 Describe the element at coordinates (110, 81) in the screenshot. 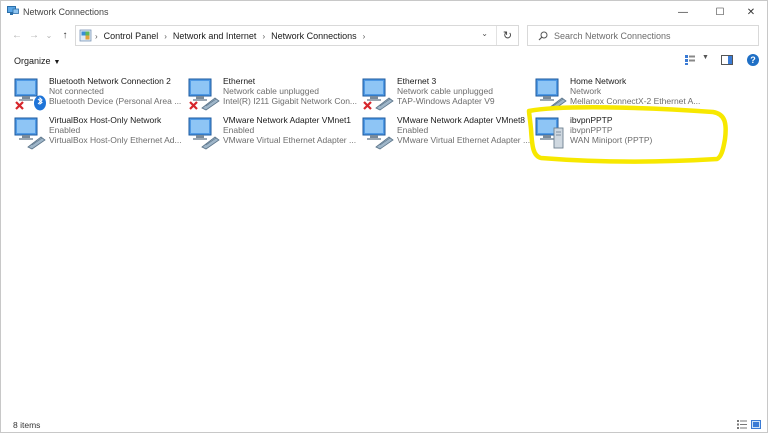

I see `connection-name: Bluetooth Network Connection 2` at that location.